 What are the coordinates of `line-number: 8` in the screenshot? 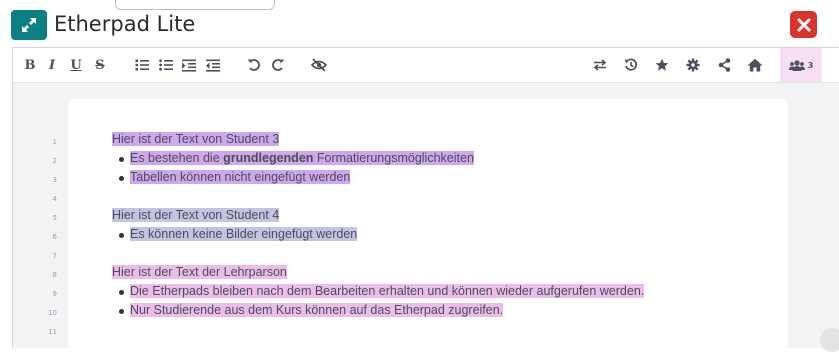 It's located at (54, 275).